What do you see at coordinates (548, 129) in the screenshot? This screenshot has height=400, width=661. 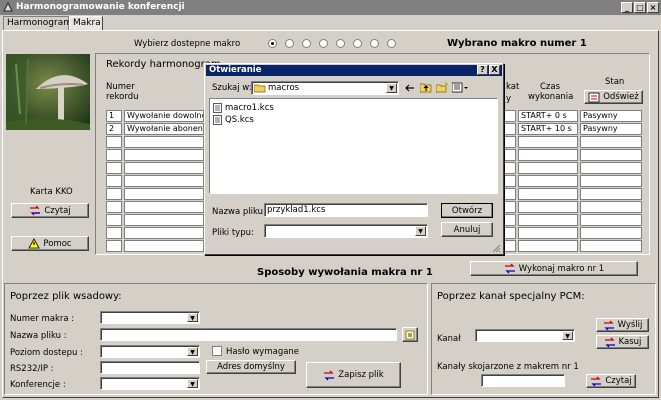 I see `table-cell: START+ 10 s` at bounding box center [548, 129].